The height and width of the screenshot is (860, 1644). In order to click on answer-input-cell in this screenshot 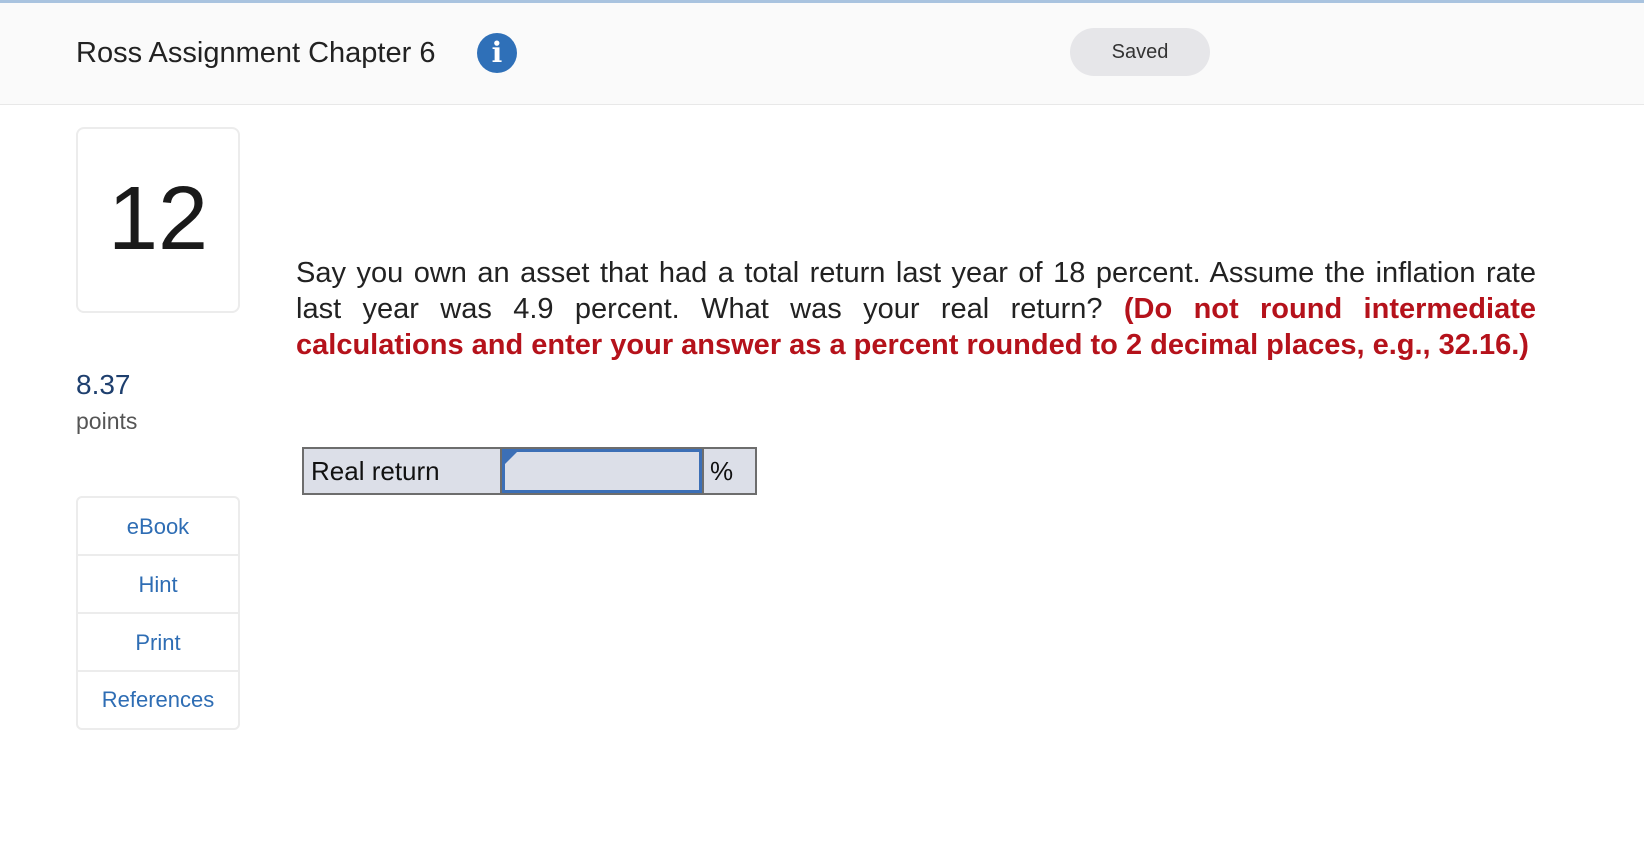, I will do `click(602, 471)`.